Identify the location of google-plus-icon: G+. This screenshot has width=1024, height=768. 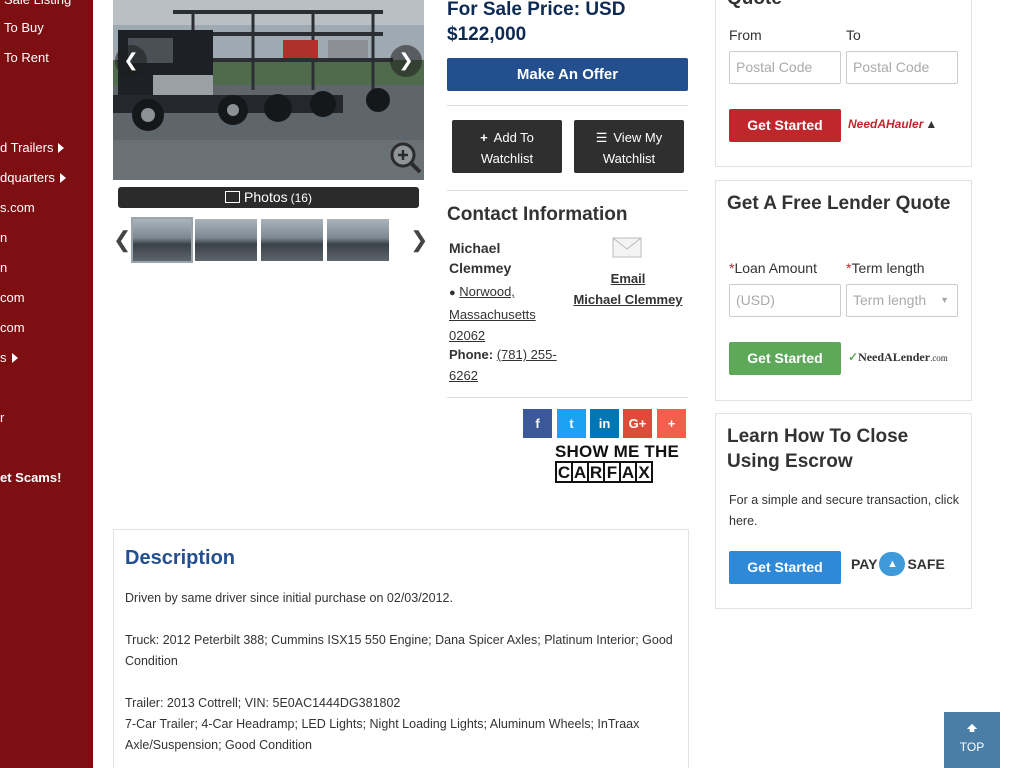
(637, 423).